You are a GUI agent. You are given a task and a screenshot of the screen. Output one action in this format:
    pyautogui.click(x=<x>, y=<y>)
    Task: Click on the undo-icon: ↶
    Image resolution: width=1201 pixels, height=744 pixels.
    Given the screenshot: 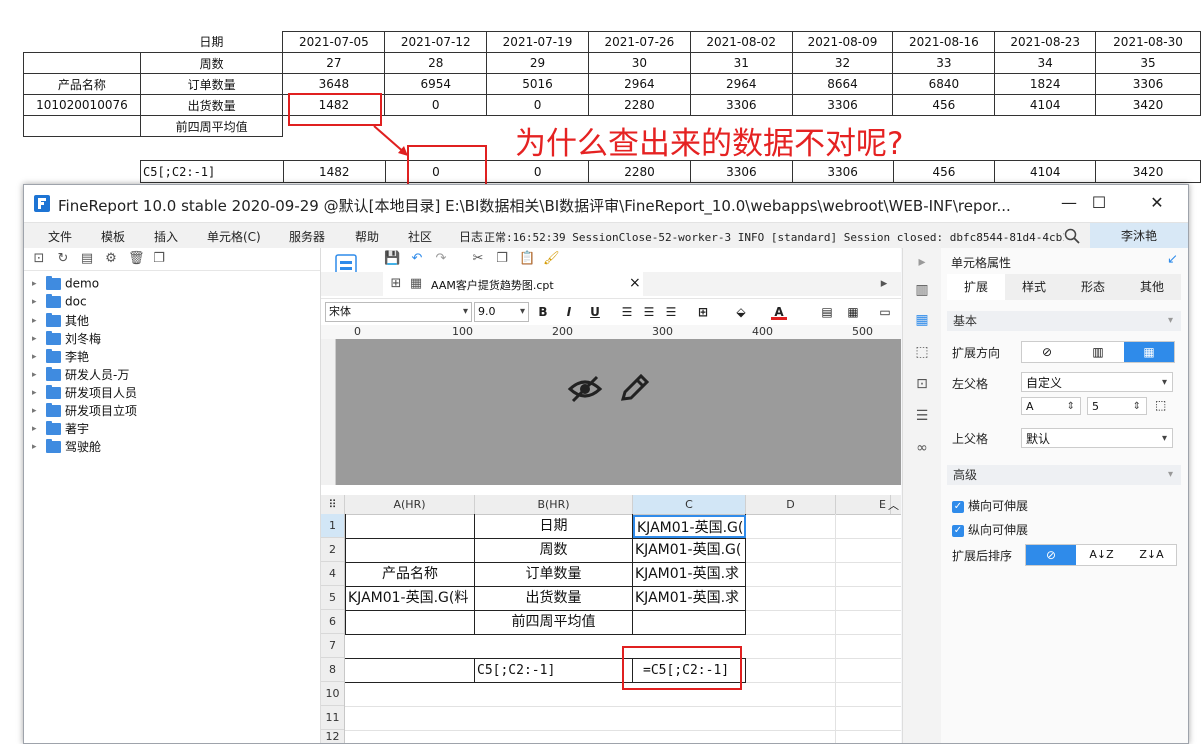 What is the action you would take?
    pyautogui.click(x=417, y=259)
    